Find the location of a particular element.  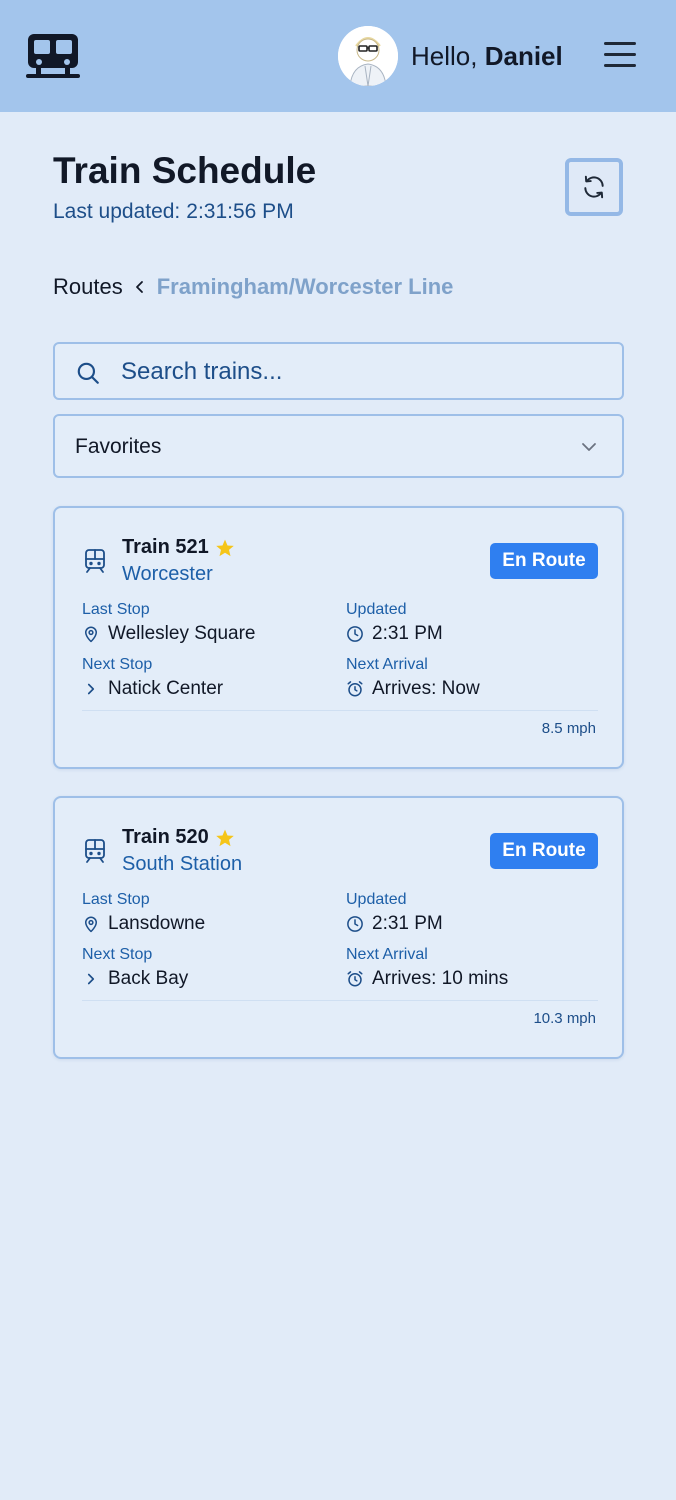

search-box is located at coordinates (338, 371).